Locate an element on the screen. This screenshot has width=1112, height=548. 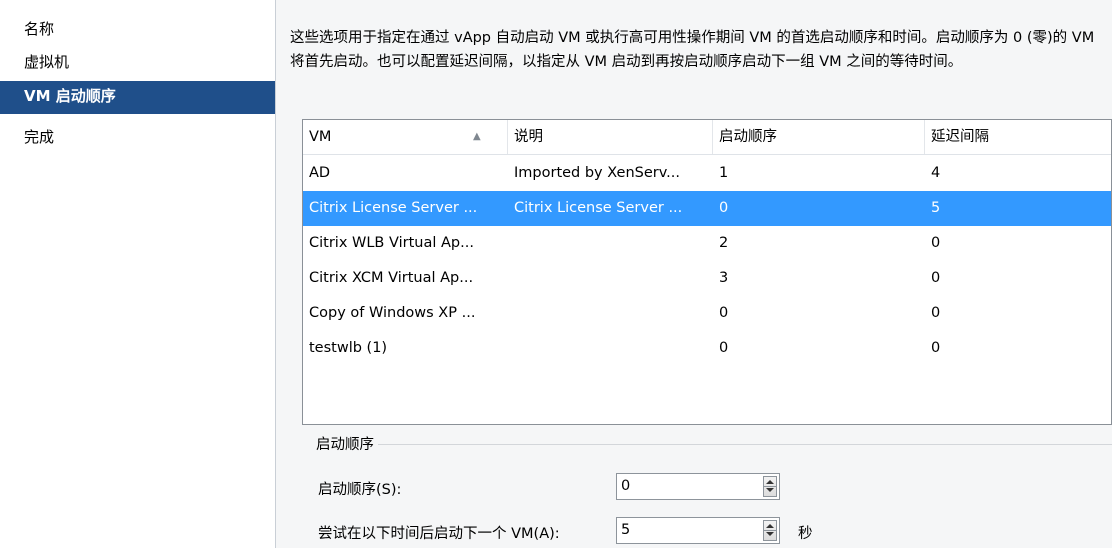
cell-start-order: 2 is located at coordinates (724, 243).